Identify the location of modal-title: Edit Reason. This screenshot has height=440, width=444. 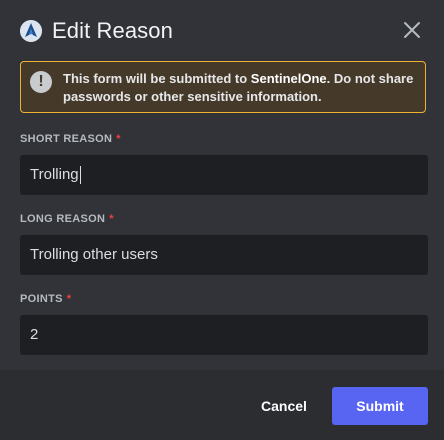
(112, 30).